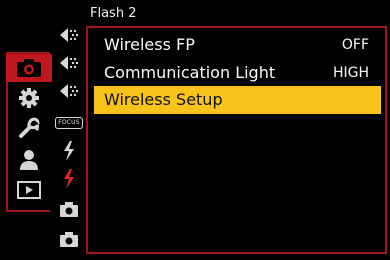  I want to click on wrench-icon, so click(29, 127).